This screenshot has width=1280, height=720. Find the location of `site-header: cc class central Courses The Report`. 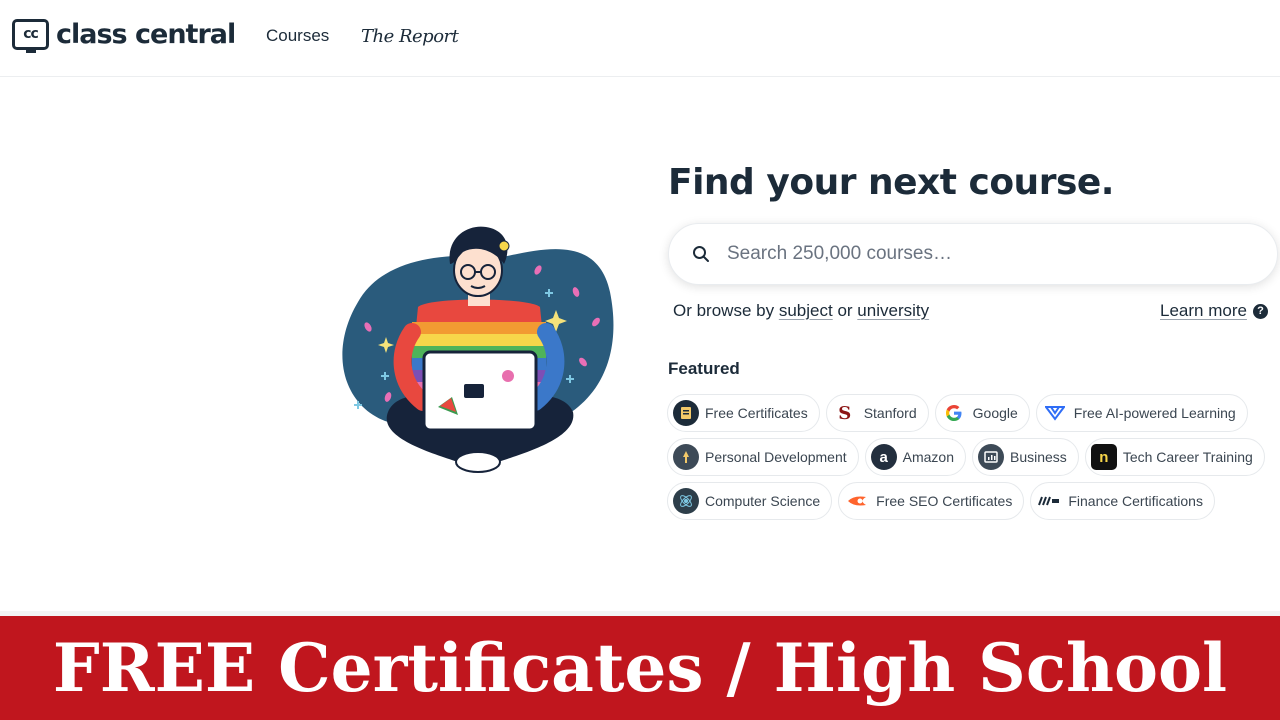

site-header: cc class central Courses The Report is located at coordinates (640, 38).